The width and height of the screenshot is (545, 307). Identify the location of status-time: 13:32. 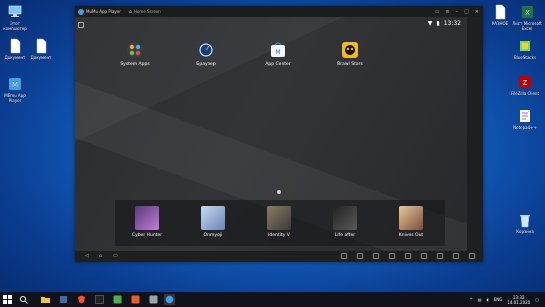
(452, 23).